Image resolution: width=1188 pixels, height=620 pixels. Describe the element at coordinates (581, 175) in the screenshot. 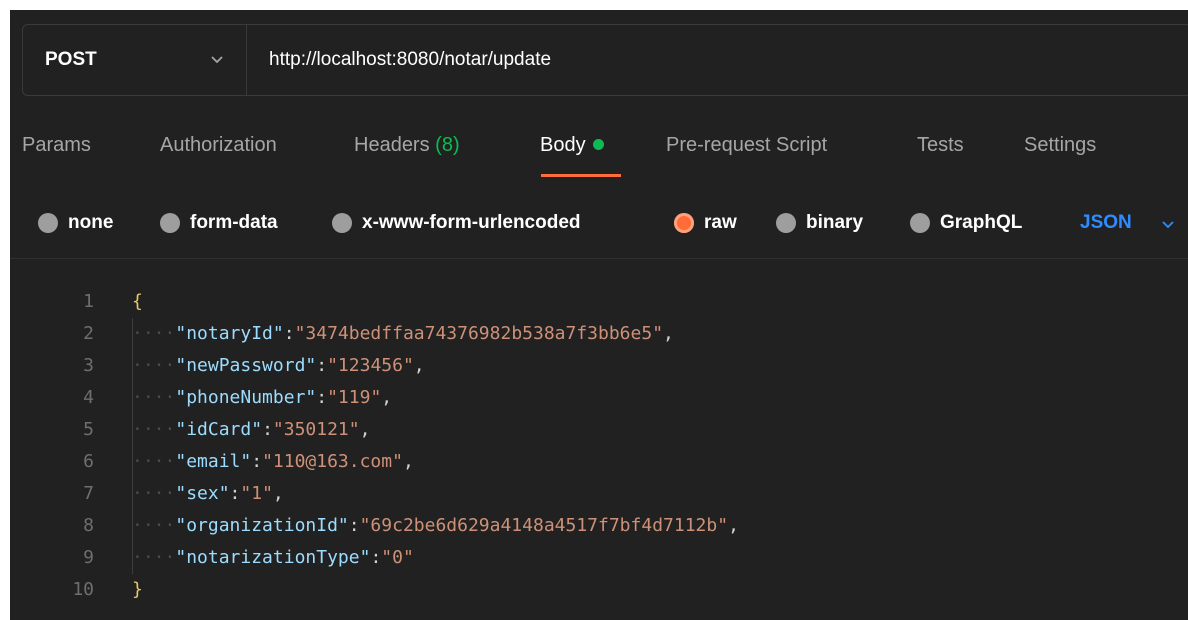

I see `active-tab-indicator` at that location.